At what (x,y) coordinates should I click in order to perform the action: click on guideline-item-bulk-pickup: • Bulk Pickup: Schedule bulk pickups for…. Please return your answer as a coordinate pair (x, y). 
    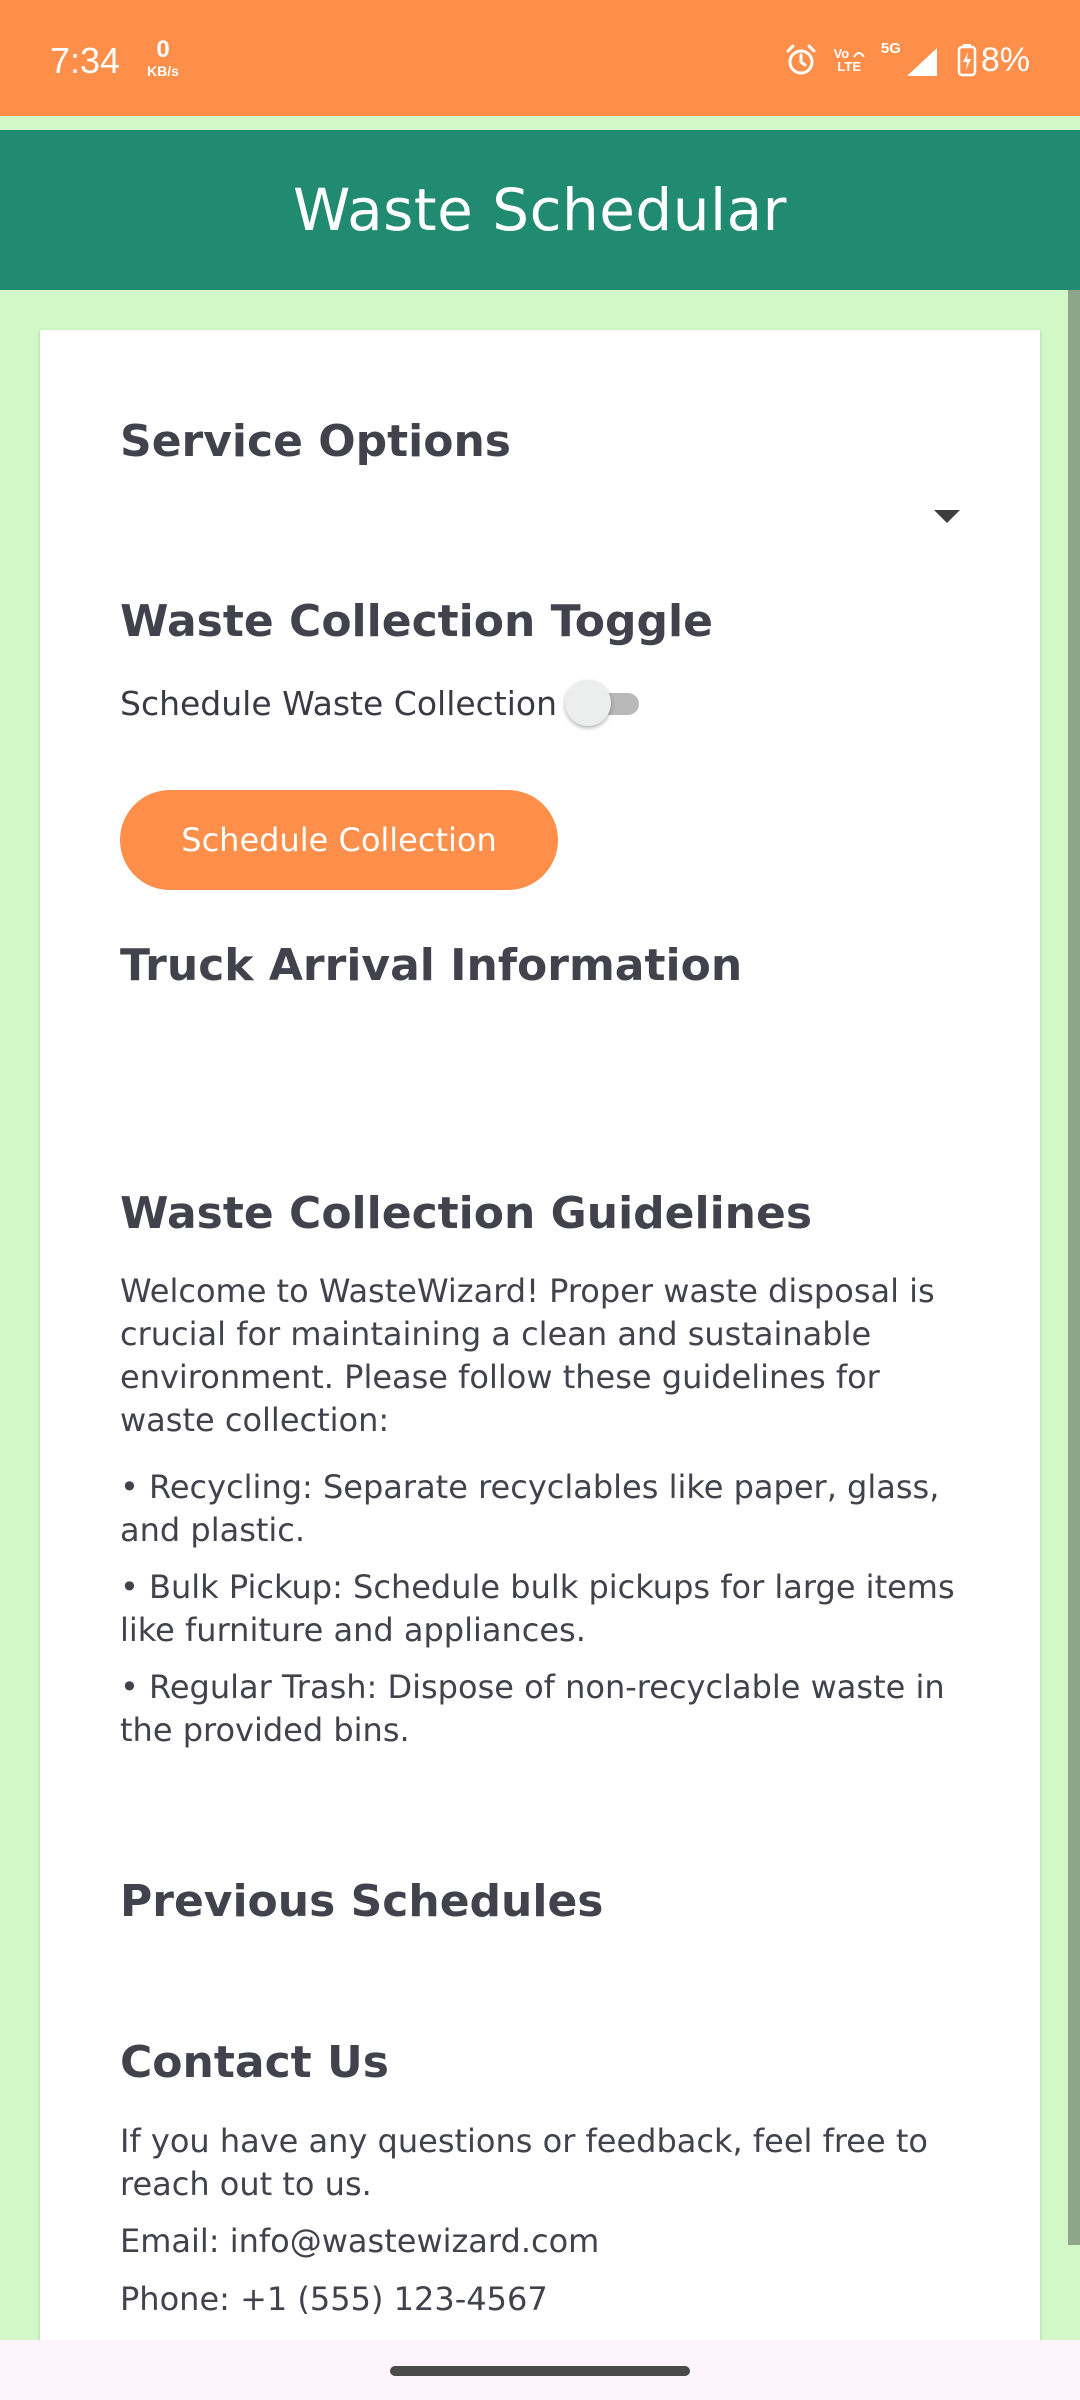
    Looking at the image, I should click on (537, 1608).